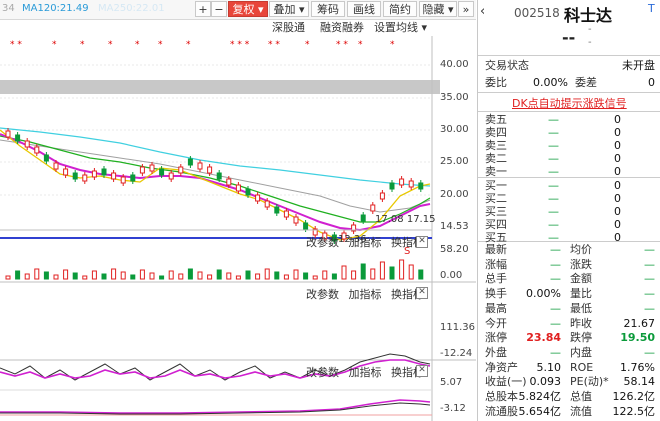  What do you see at coordinates (454, 226) in the screenshot?
I see `axis-main-low: 14.53` at bounding box center [454, 226].